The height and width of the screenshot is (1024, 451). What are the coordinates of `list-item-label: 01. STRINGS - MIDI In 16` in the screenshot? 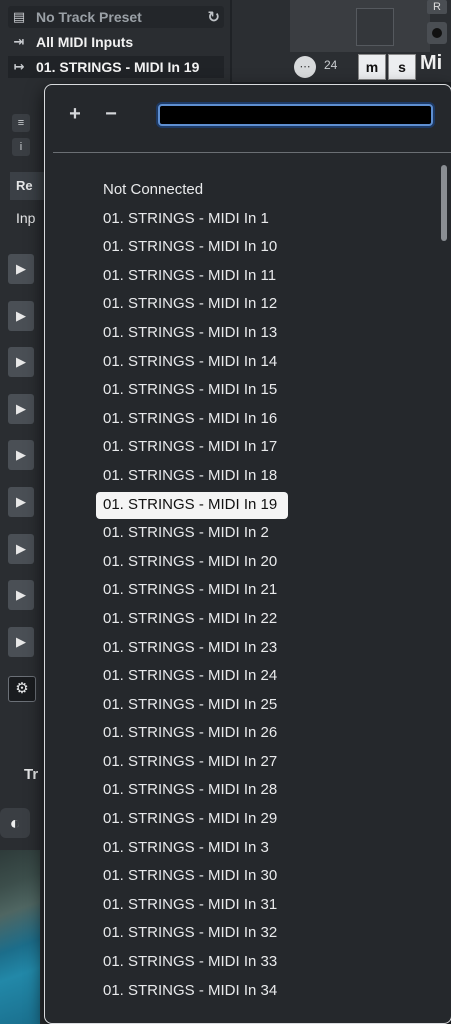 It's located at (190, 418).